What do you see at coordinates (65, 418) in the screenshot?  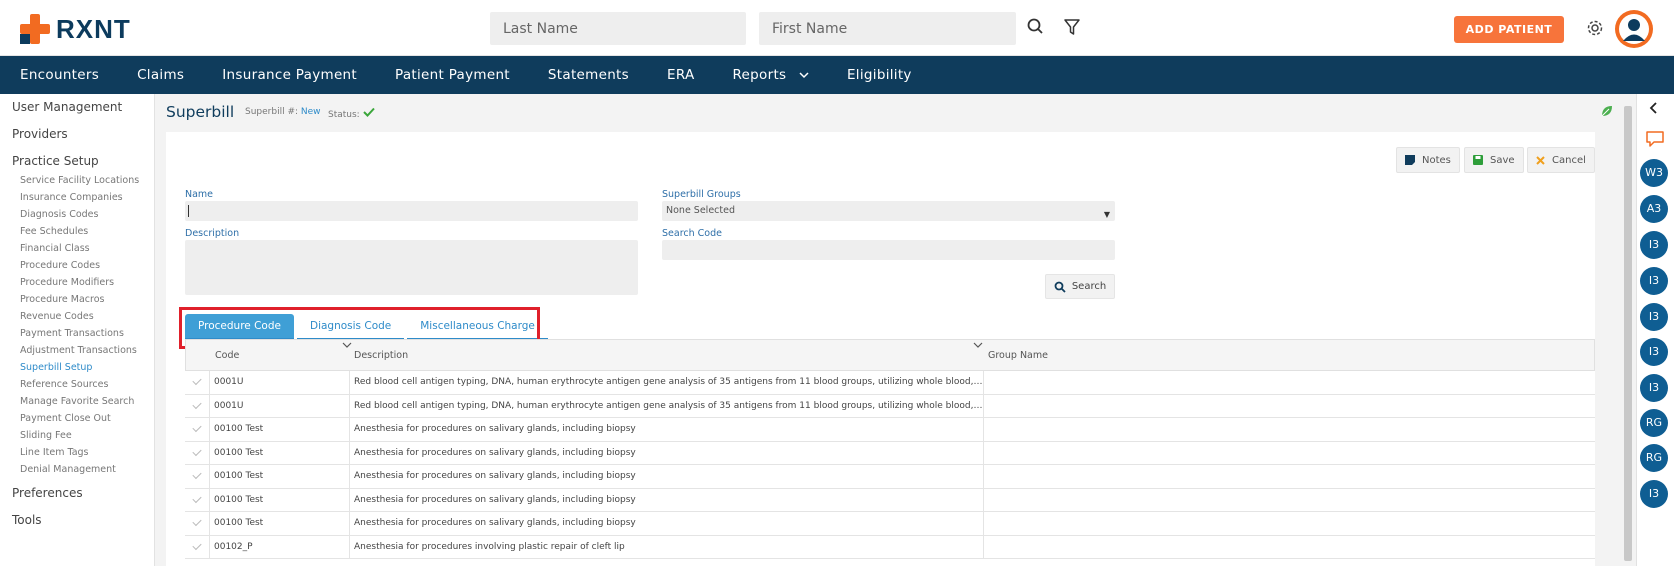 I see `sidebar-item-payment-close-out: Payment Close Out` at bounding box center [65, 418].